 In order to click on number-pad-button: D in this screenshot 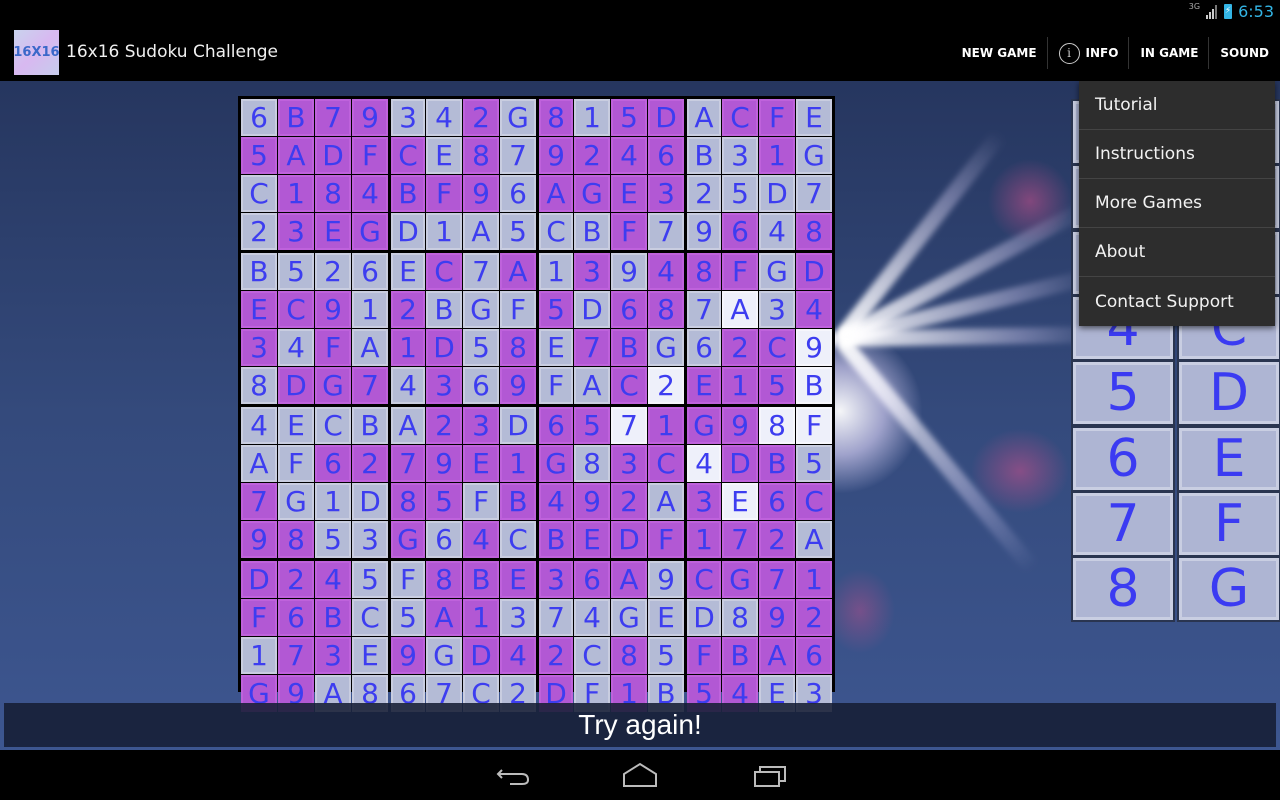, I will do `click(1228, 393)`.